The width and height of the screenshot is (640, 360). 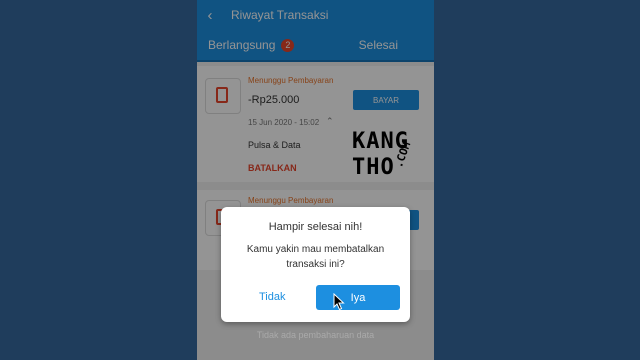 What do you see at coordinates (339, 302) in the screenshot?
I see `mouse-cursor-icon` at bounding box center [339, 302].